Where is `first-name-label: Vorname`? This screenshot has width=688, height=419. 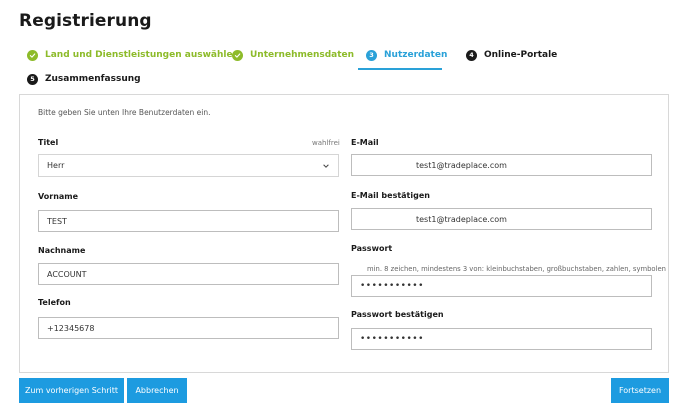 first-name-label: Vorname is located at coordinates (58, 196).